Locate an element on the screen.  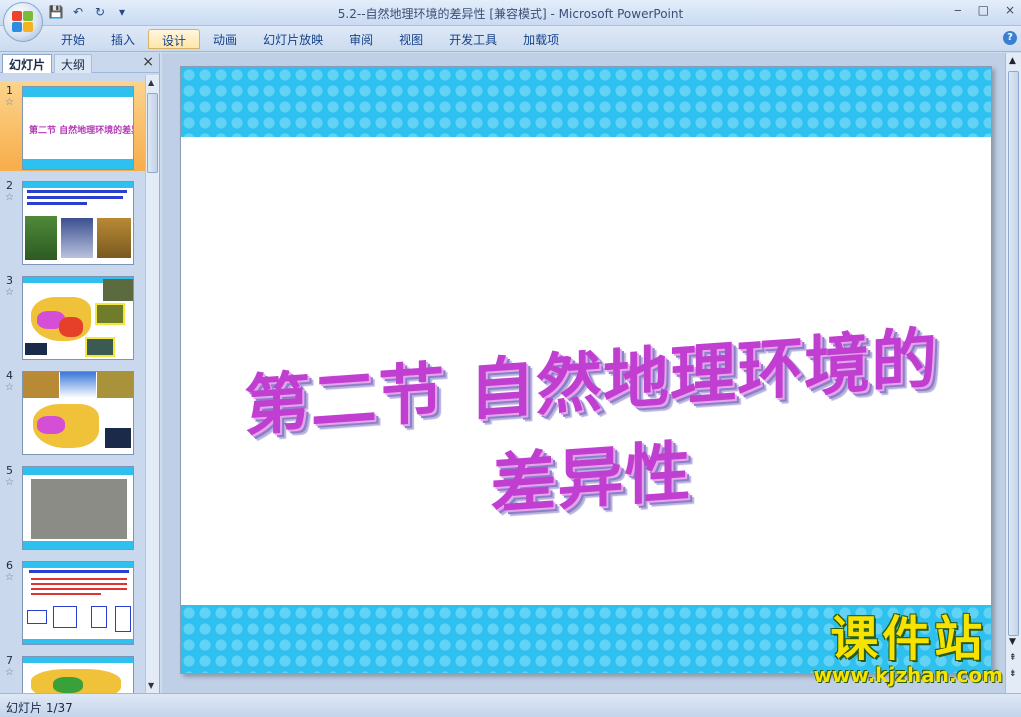
ribbon-tabs: 开始 插入 设计 动画 幻灯片放映 审阅 视图 开发工具 加载项 is located at coordinates (310, 39).